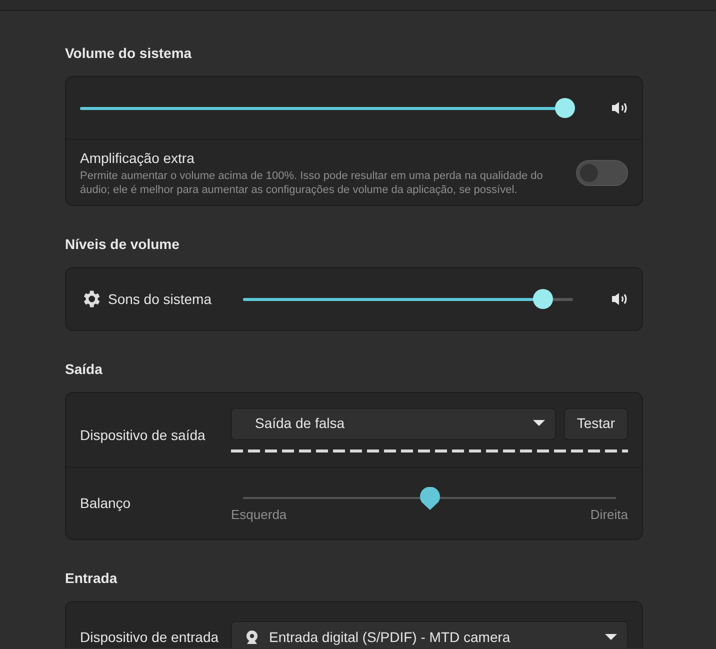 Image resolution: width=716 pixels, height=649 pixels. Describe the element at coordinates (143, 435) in the screenshot. I see `device-label: Dispositivo de saída` at that location.